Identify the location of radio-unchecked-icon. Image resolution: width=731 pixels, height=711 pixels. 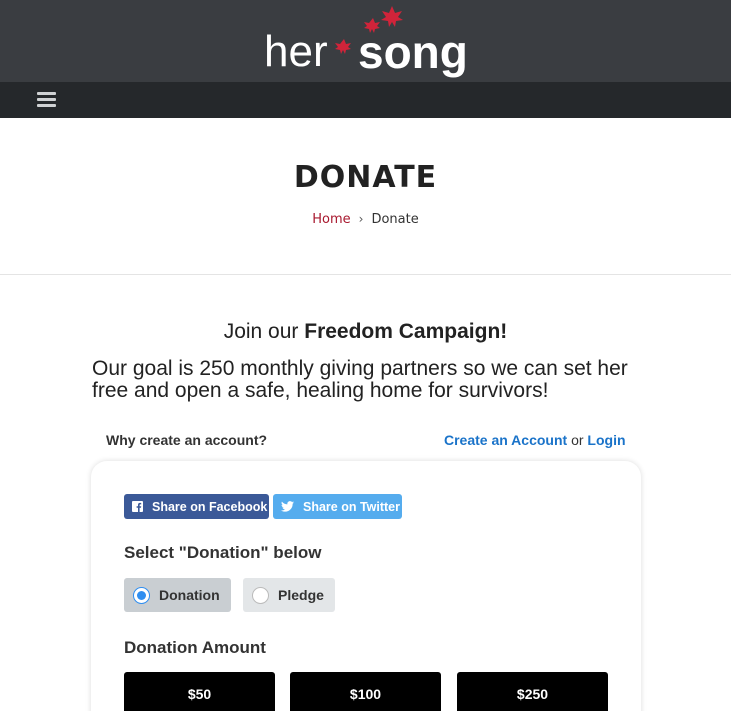
(260, 595).